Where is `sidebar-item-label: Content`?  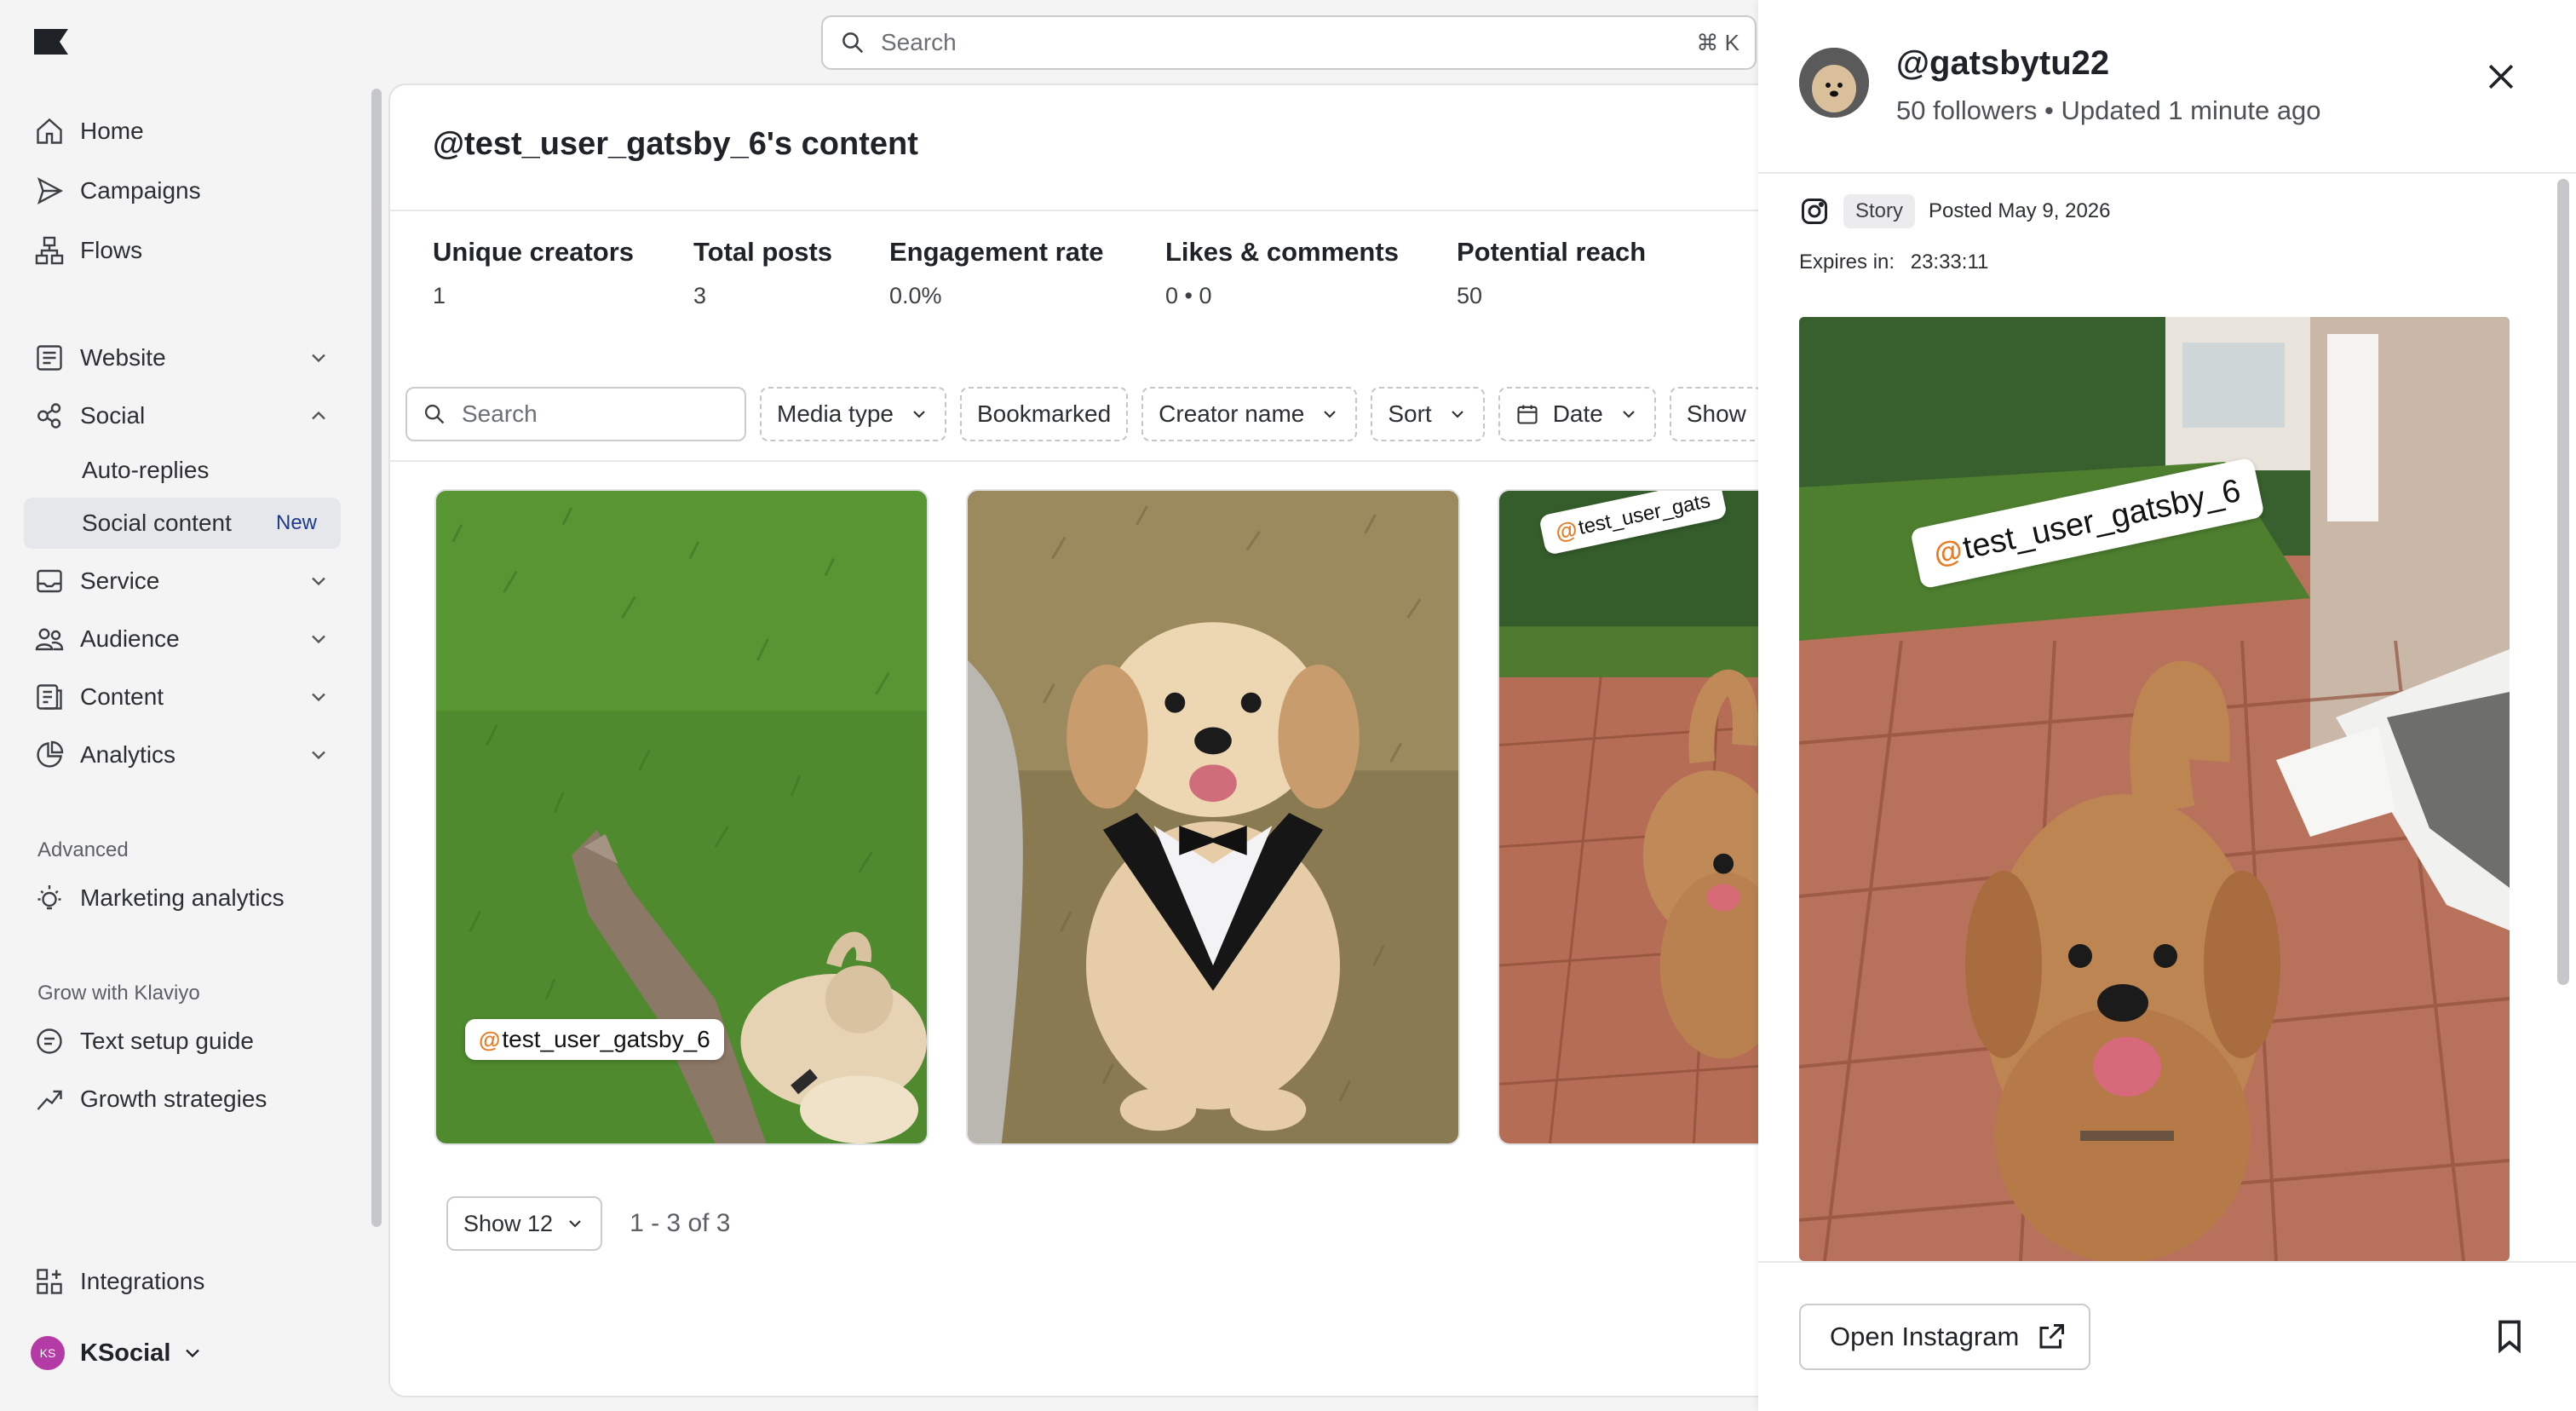 sidebar-item-label: Content is located at coordinates (122, 696).